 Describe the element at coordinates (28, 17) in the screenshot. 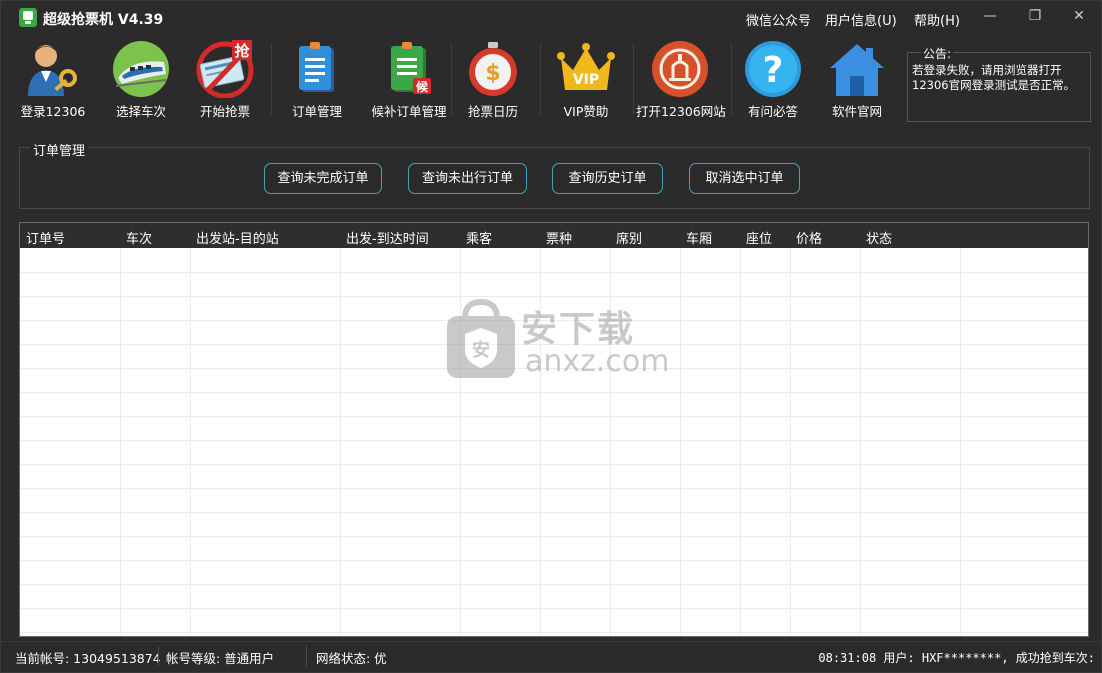

I see `app-logo-icon` at that location.